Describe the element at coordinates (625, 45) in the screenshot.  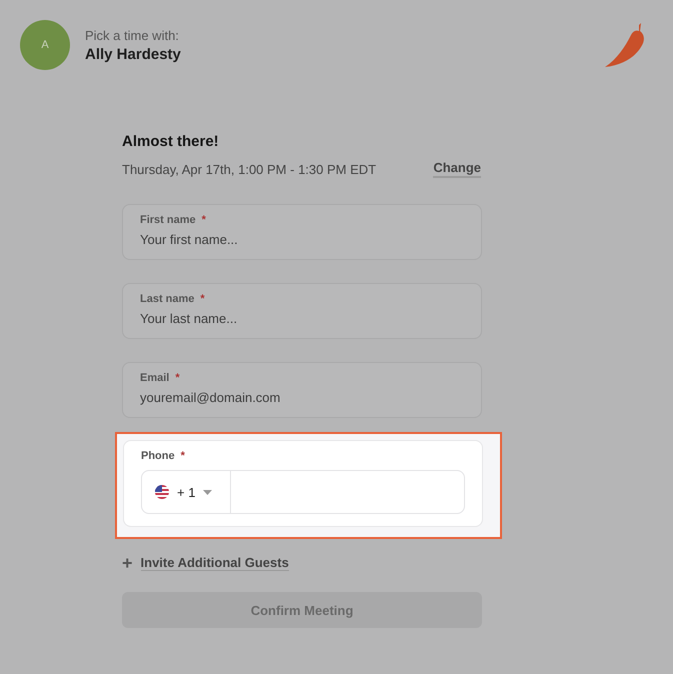
I see `chili-pepper-icon` at that location.